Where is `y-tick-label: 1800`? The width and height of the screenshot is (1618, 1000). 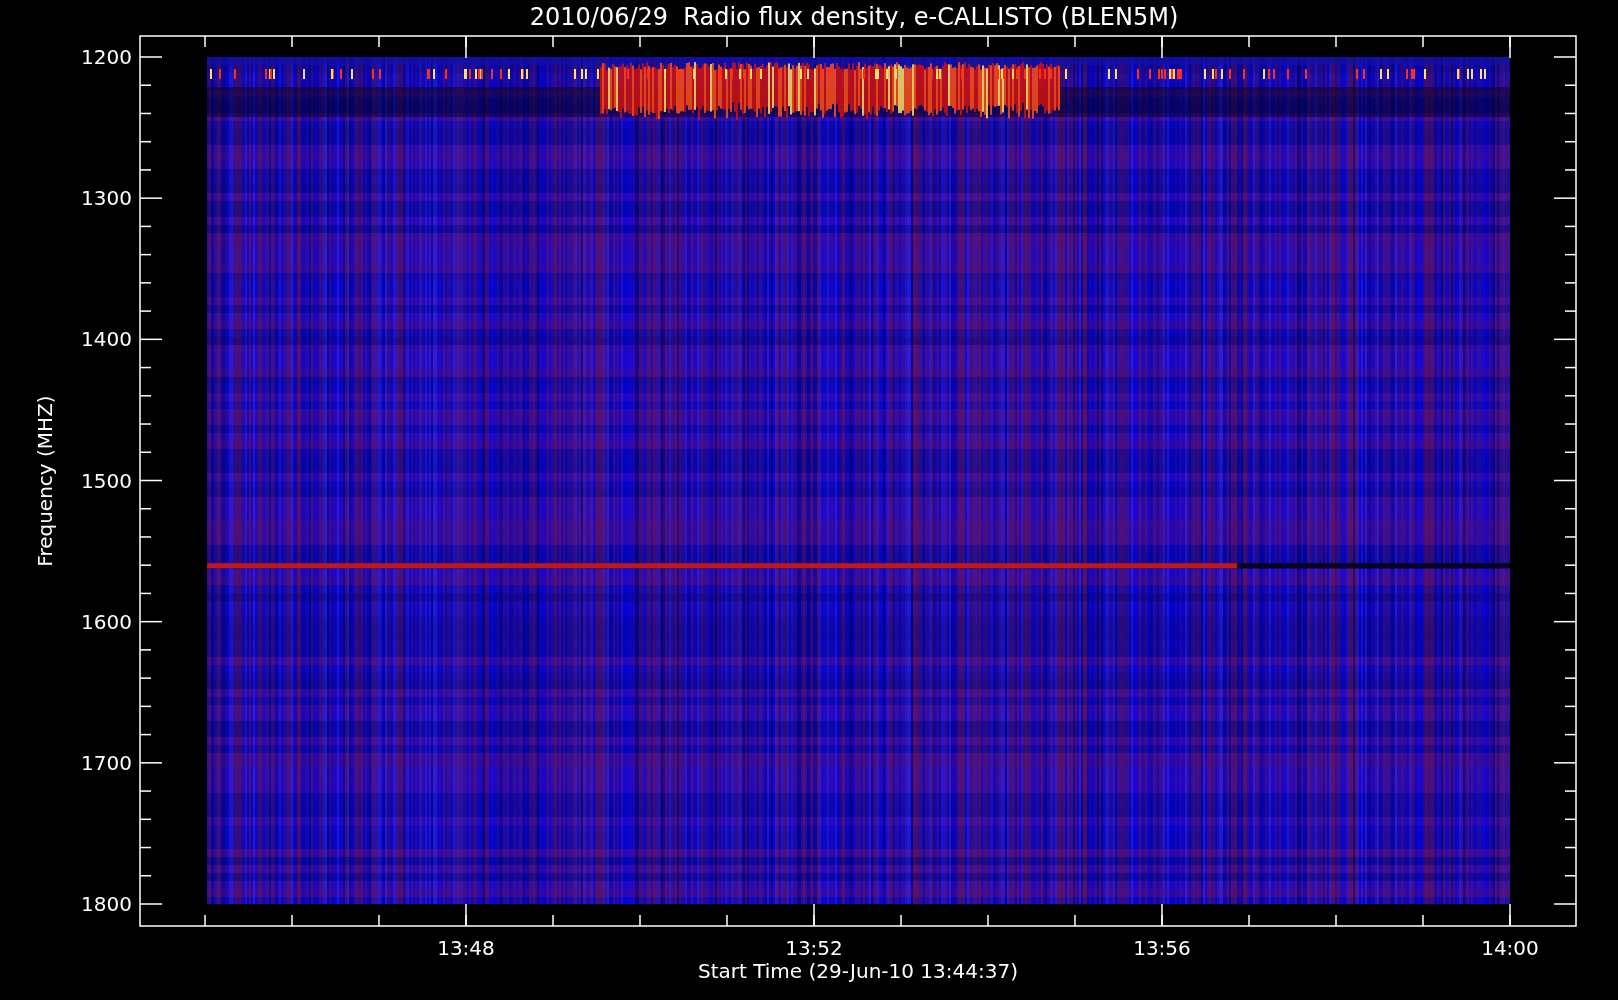 y-tick-label: 1800 is located at coordinates (106, 904).